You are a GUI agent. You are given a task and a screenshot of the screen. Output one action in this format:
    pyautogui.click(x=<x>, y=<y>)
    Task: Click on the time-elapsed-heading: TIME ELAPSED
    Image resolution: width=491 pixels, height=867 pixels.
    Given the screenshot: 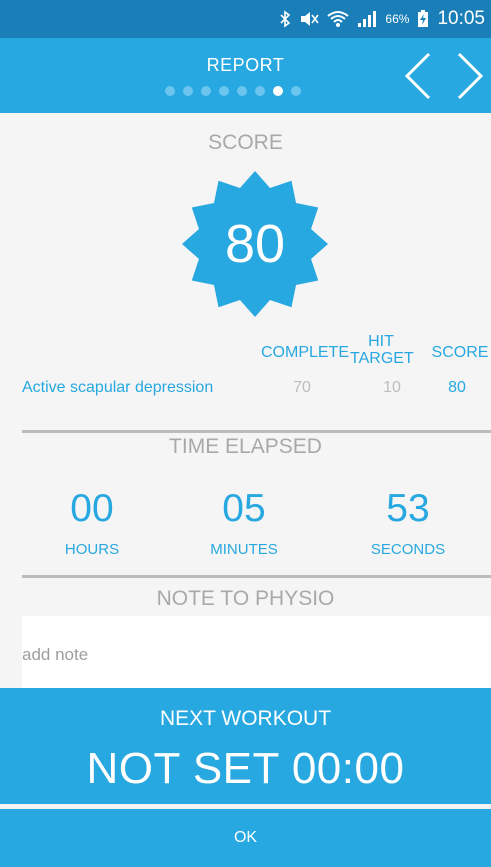 What is the action you would take?
    pyautogui.click(x=245, y=446)
    